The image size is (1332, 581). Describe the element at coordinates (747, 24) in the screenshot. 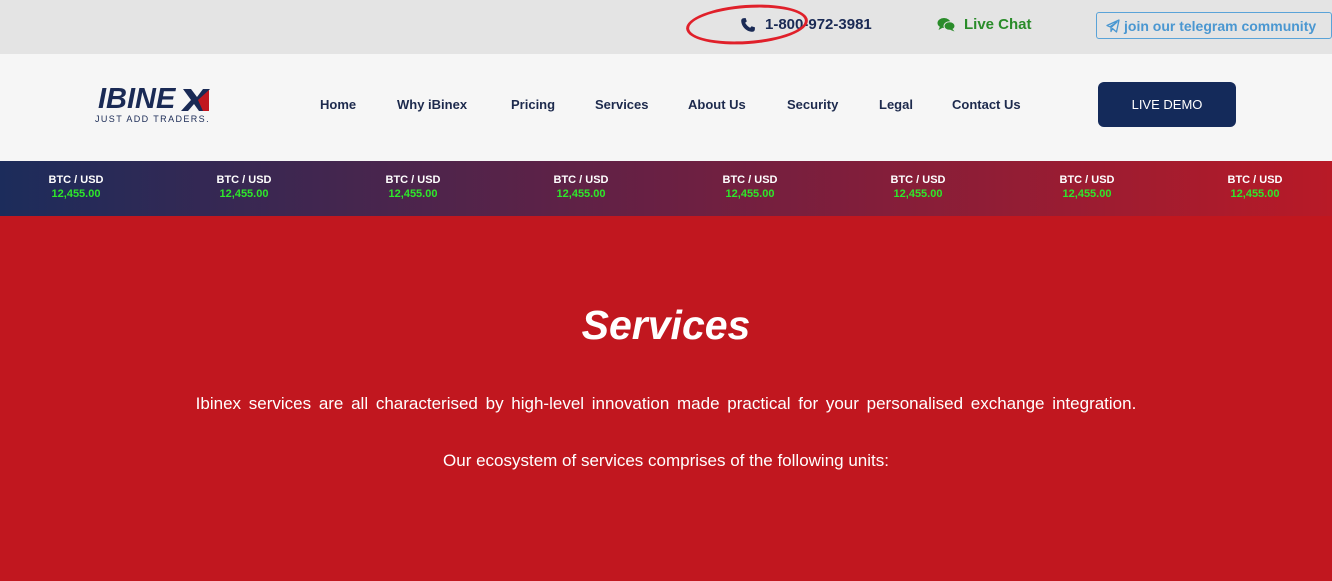

I see `annotation-circle` at that location.